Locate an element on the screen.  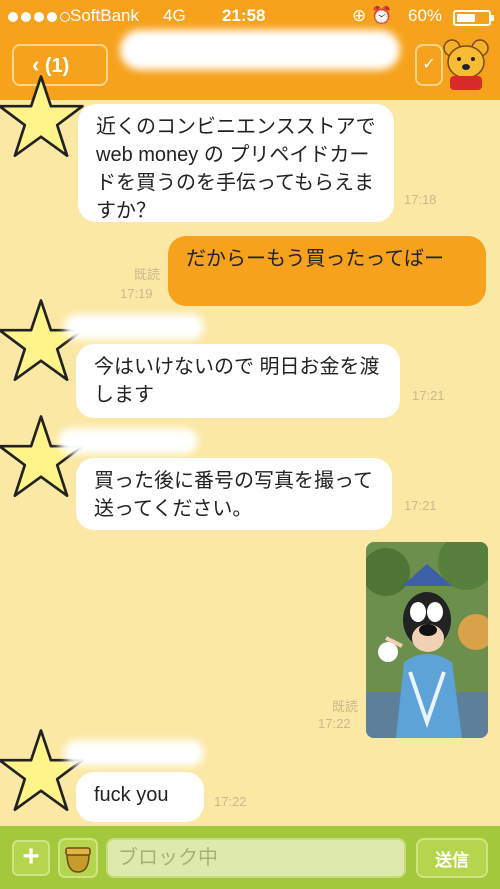
honey-pot-sticker-icon is located at coordinates (78, 858).